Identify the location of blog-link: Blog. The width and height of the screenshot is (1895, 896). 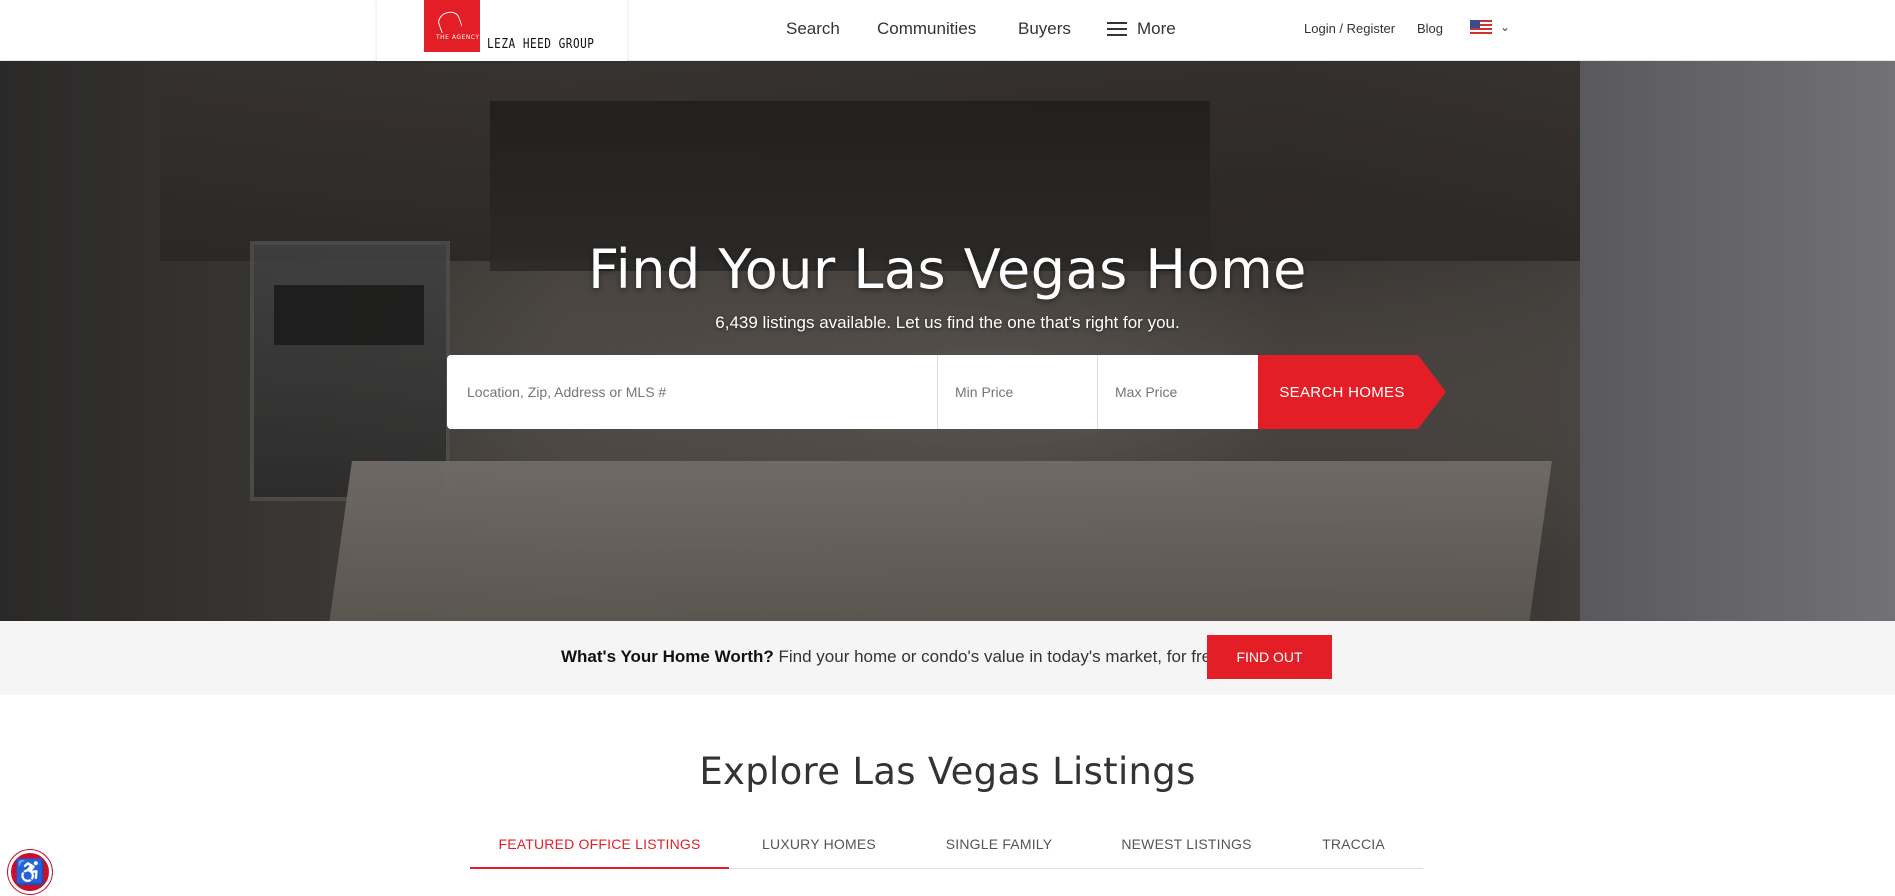
(1430, 28).